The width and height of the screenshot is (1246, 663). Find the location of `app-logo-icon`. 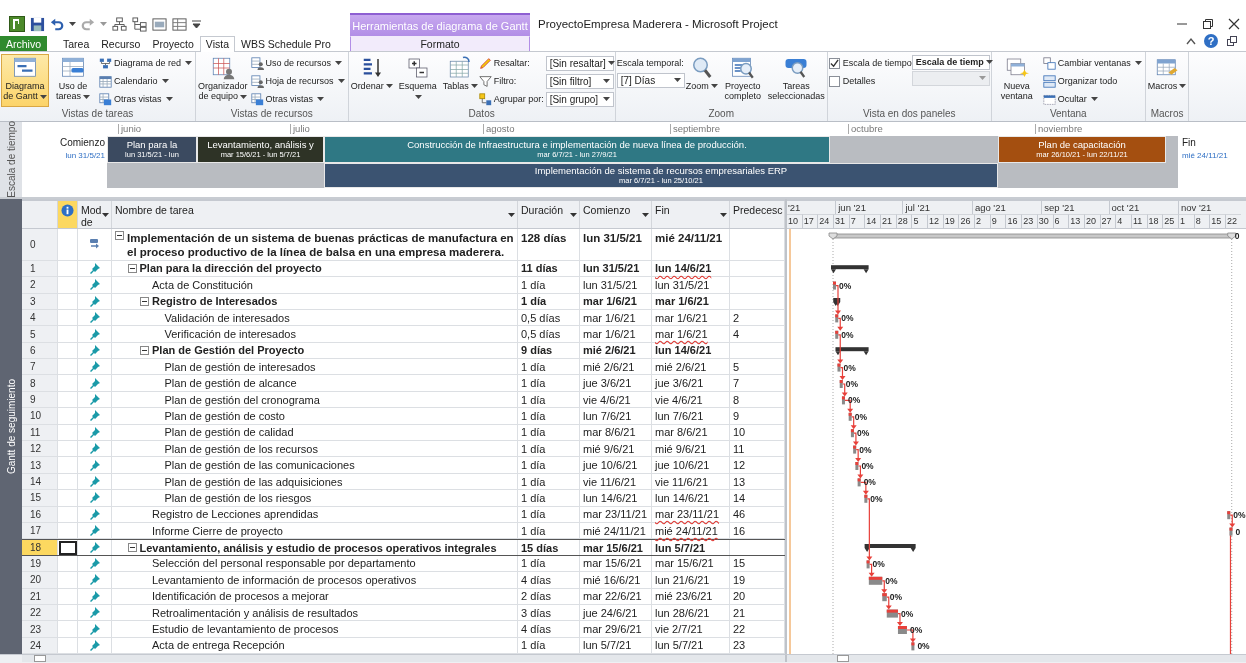

app-logo-icon is located at coordinates (17, 24).